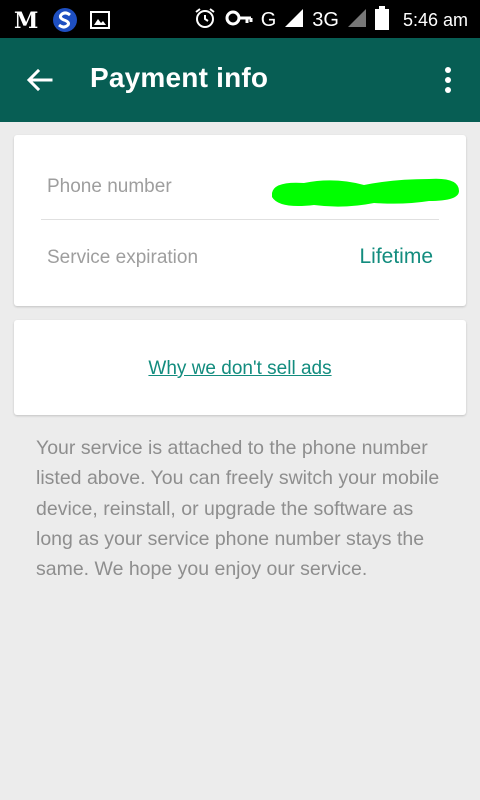  I want to click on back-button, so click(40, 80).